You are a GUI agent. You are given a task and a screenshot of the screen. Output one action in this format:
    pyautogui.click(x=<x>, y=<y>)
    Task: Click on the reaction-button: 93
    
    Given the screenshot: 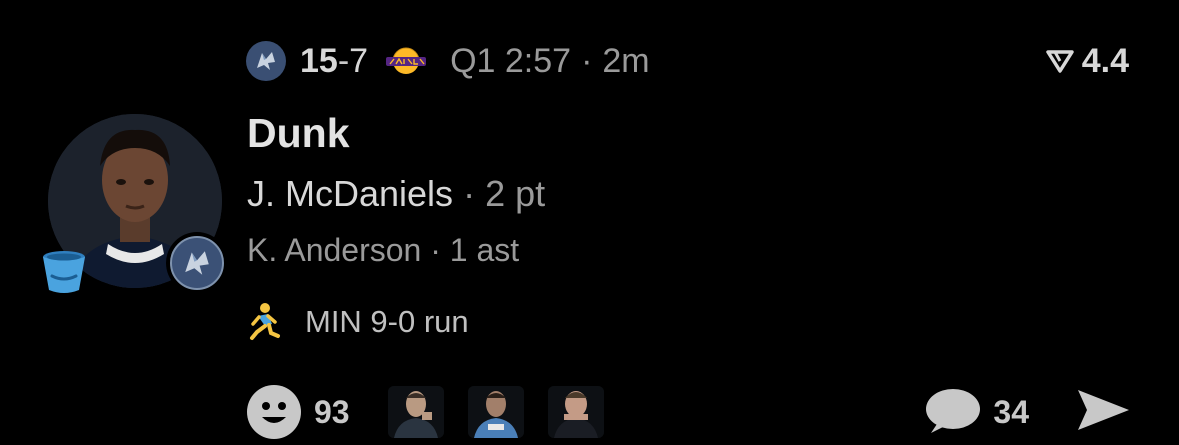 What is the action you would take?
    pyautogui.click(x=298, y=412)
    